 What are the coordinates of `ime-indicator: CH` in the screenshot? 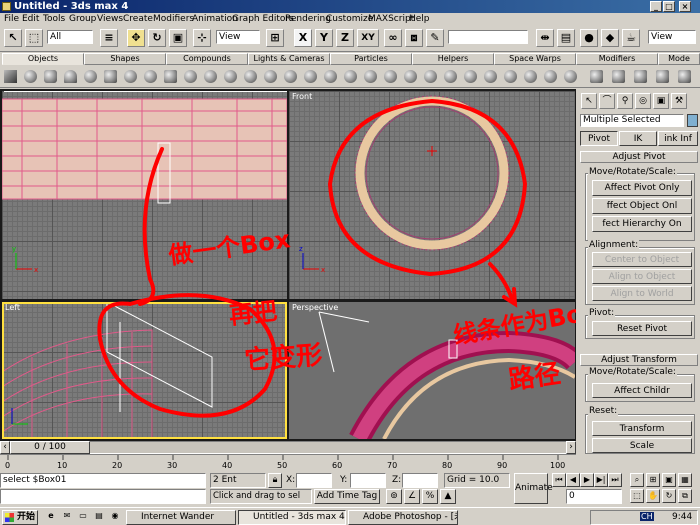 It's located at (647, 516).